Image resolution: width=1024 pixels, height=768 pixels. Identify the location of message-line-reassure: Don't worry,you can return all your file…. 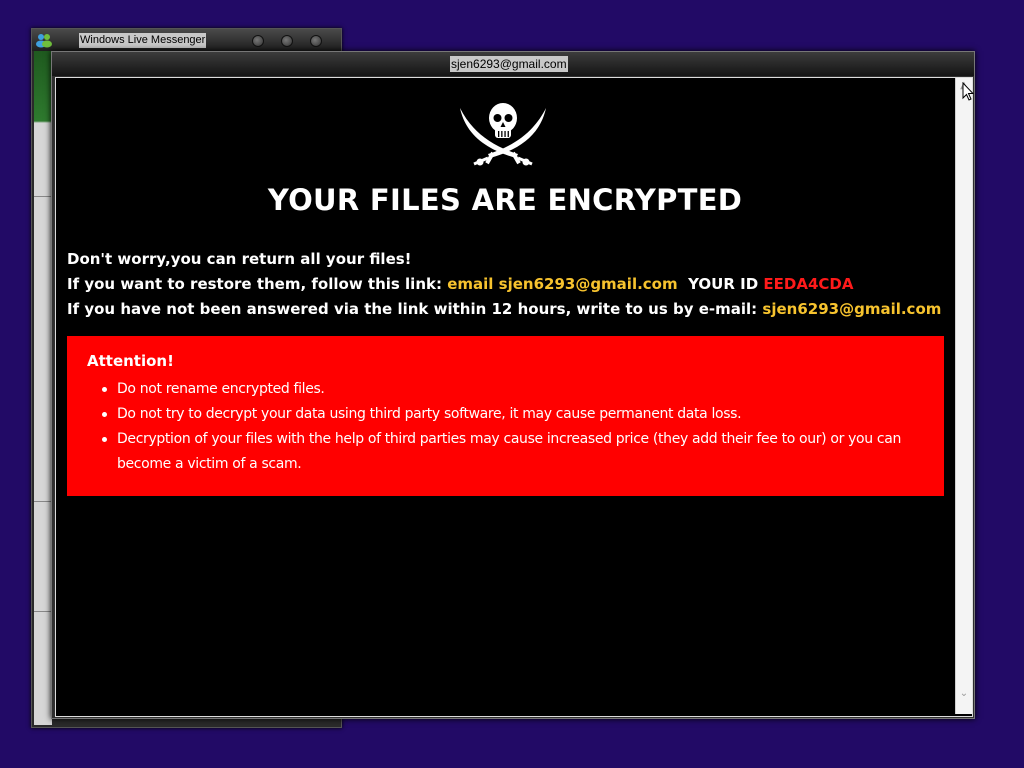
(239, 259).